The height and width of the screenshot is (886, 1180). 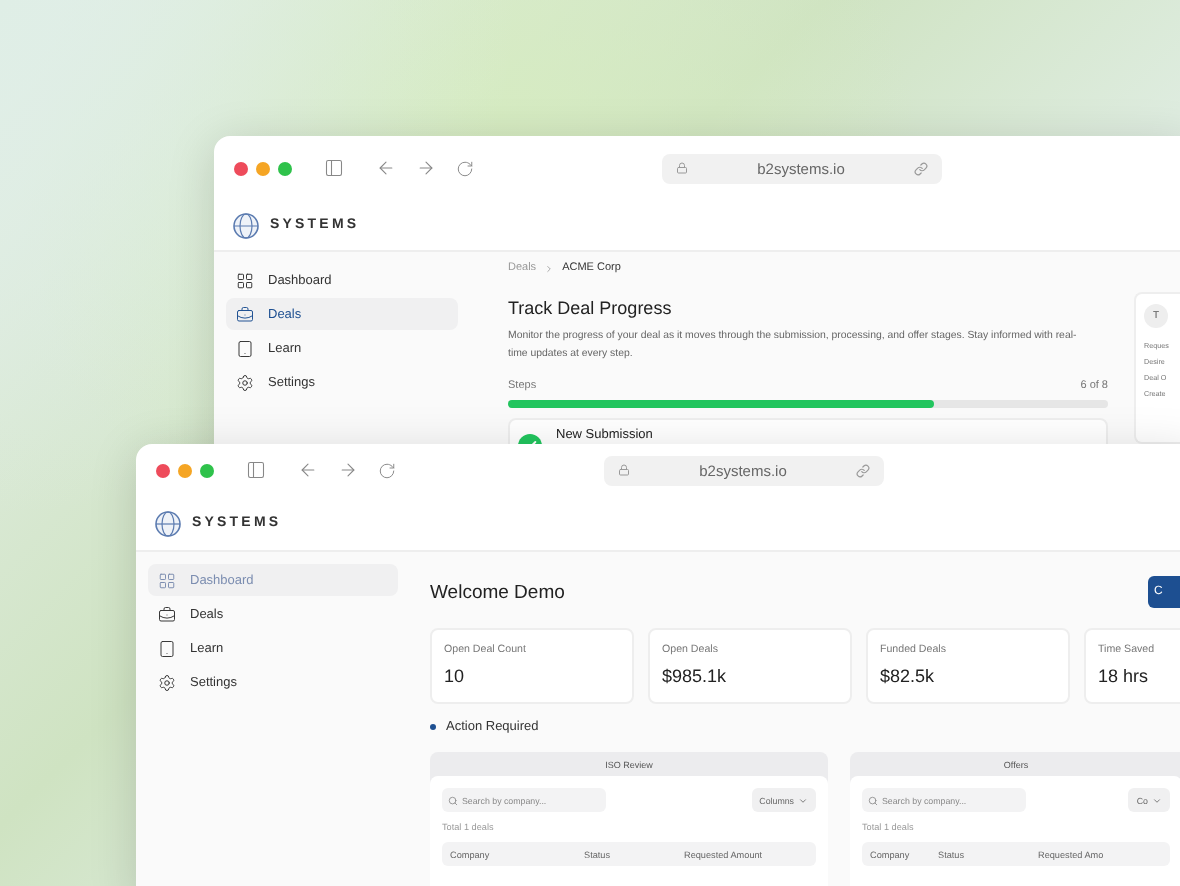 What do you see at coordinates (908, 676) in the screenshot?
I see `stat-value: $82.5k` at bounding box center [908, 676].